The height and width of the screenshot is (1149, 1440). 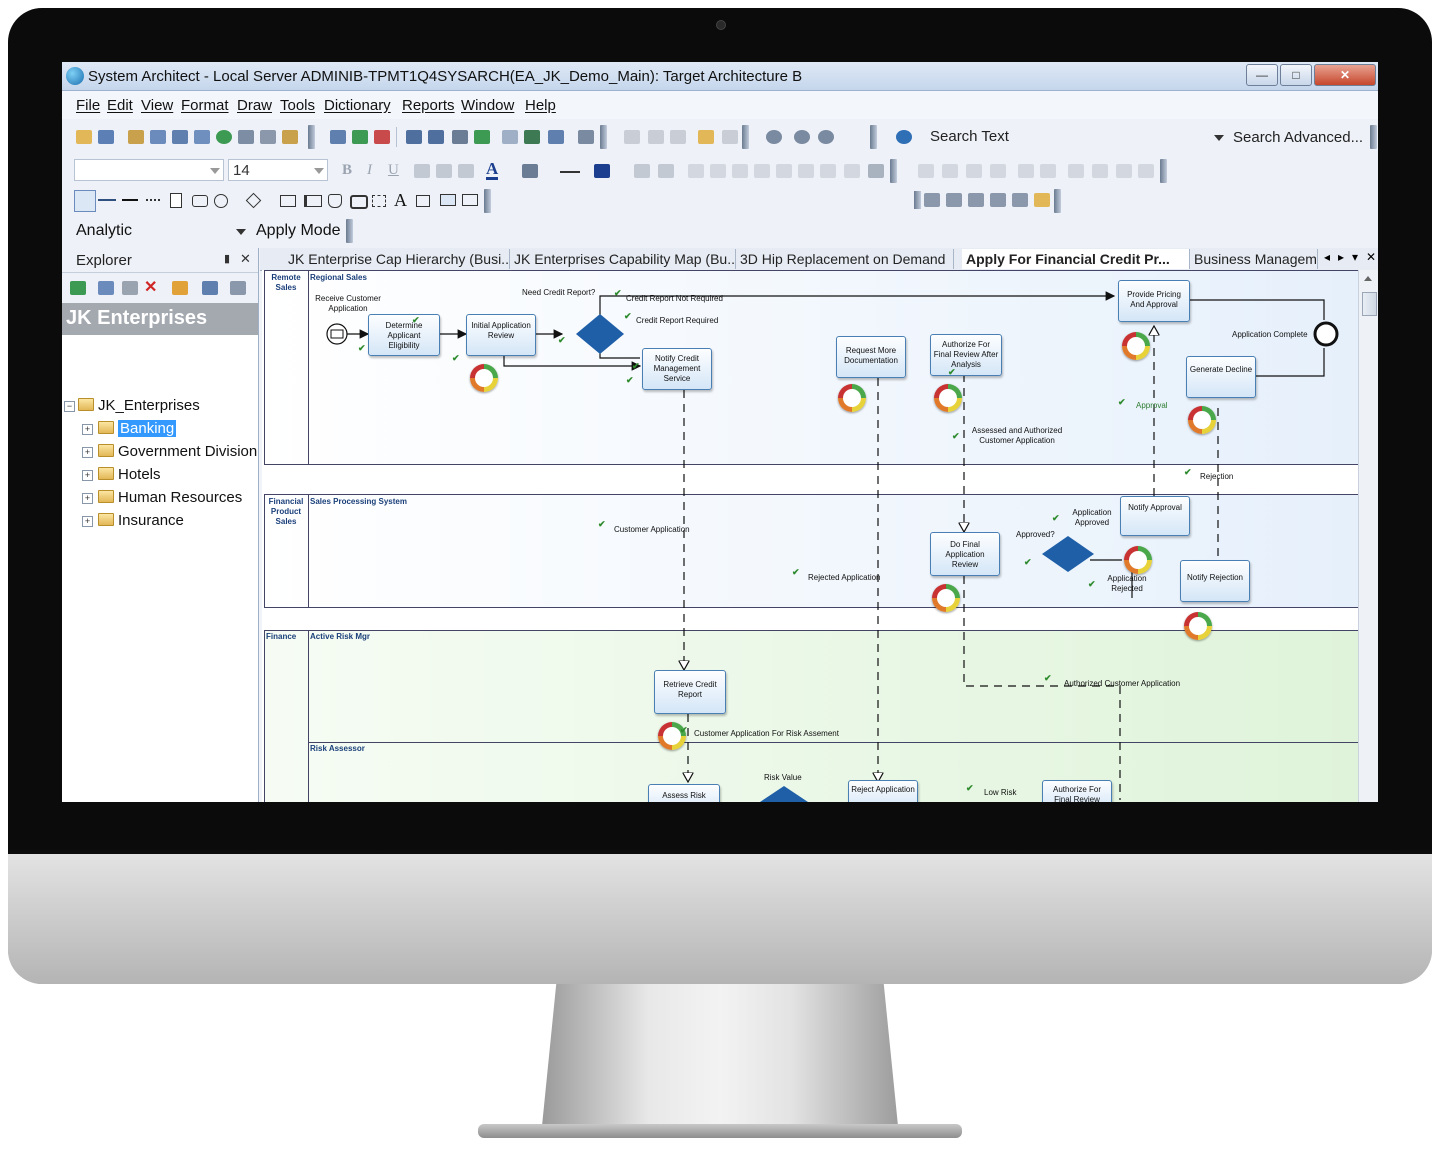 What do you see at coordinates (200, 201) in the screenshot?
I see `rounded-rect-tool-icon` at bounding box center [200, 201].